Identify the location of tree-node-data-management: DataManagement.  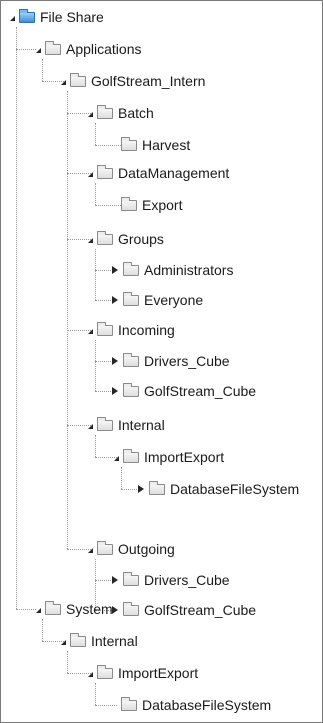
(156, 173).